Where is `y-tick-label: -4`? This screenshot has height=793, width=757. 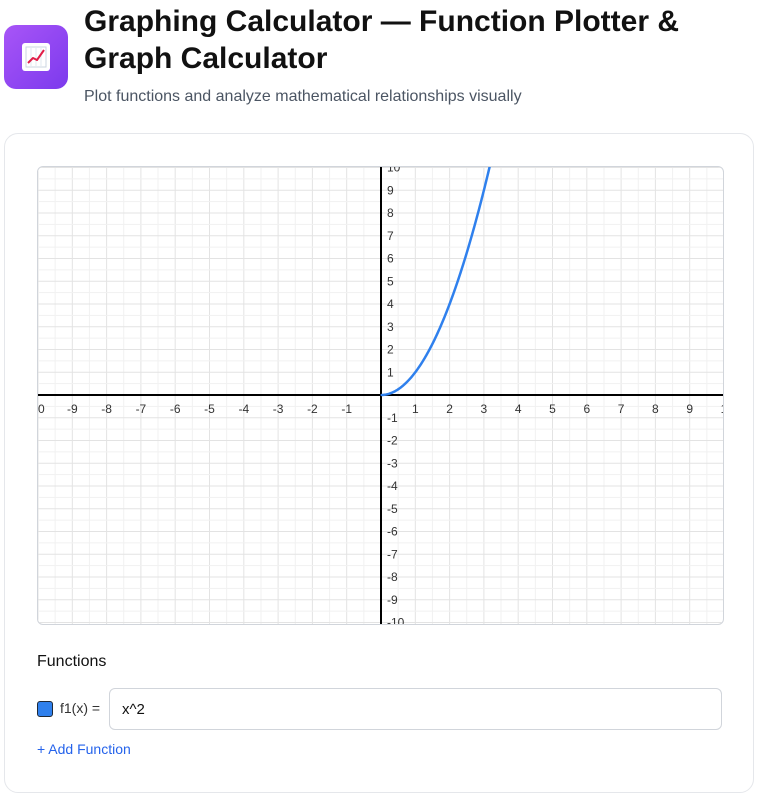
y-tick-label: -4 is located at coordinates (392, 486).